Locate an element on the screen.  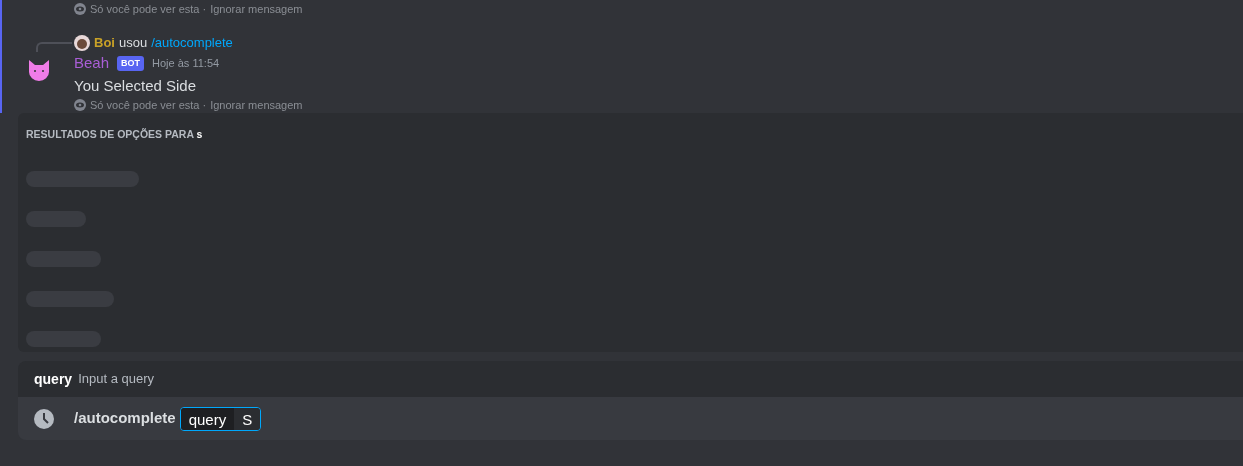
username: Boi is located at coordinates (104, 43).